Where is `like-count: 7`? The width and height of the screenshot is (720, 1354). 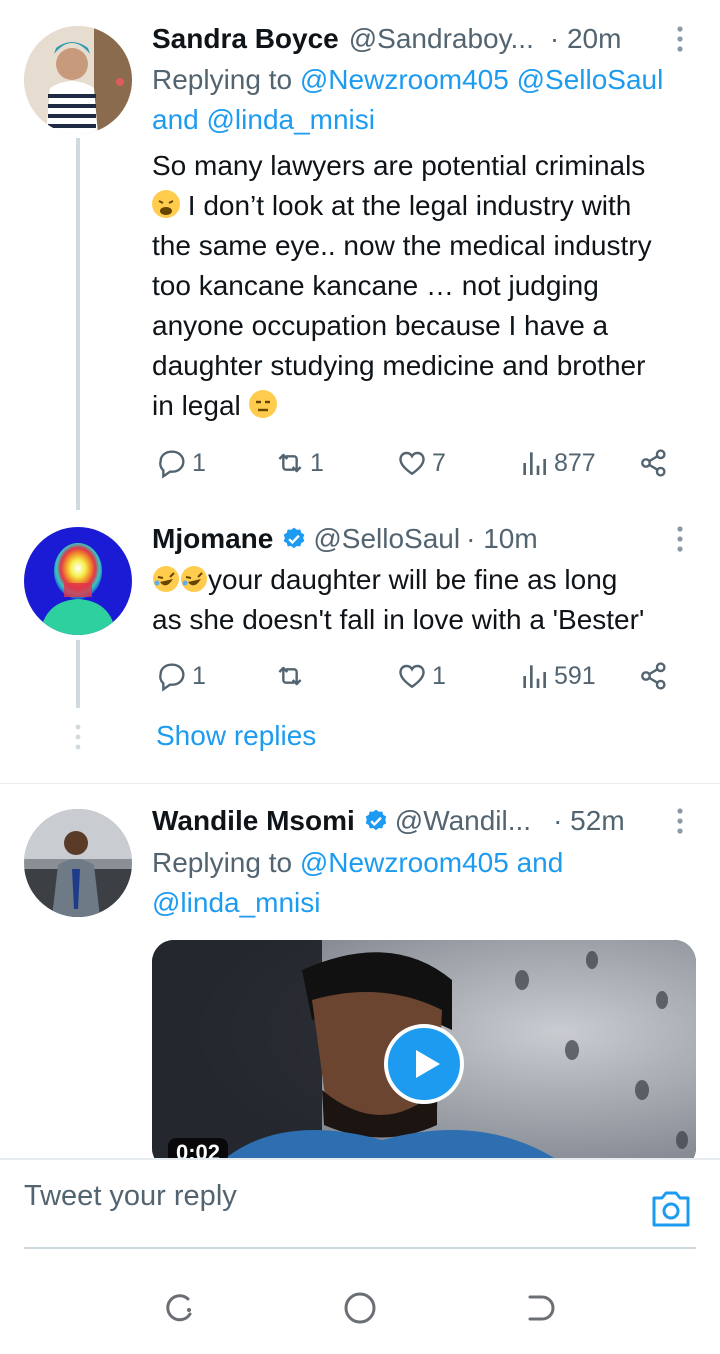
like-count: 7 is located at coordinates (439, 462).